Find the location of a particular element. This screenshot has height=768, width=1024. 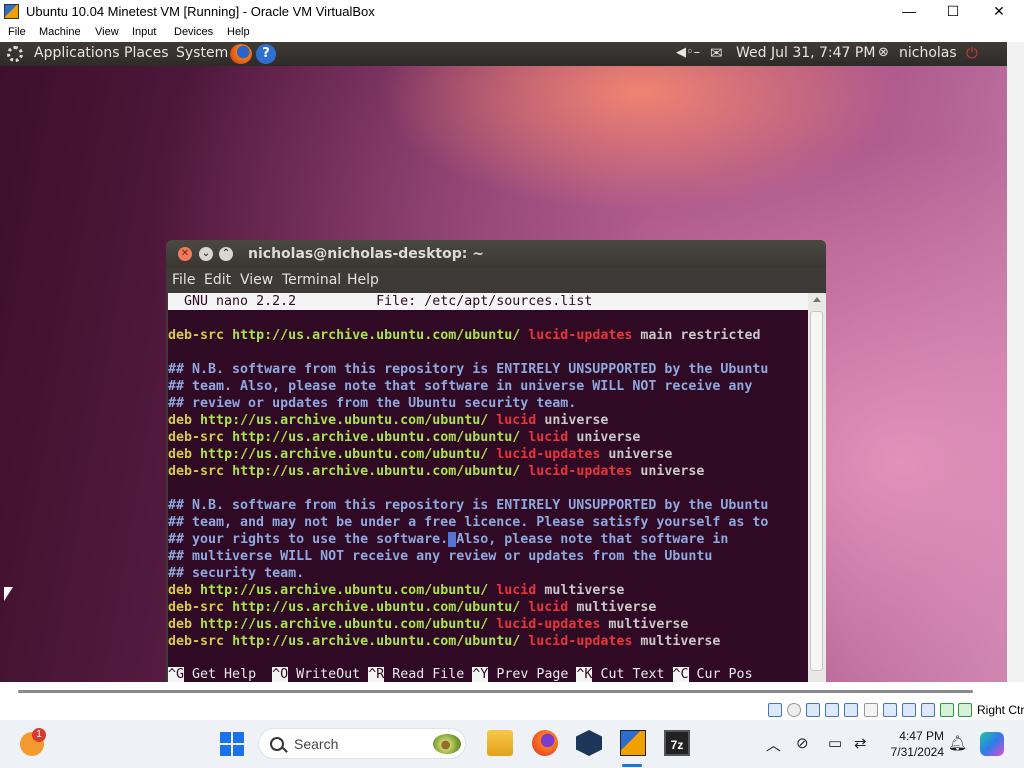

terminal-menu-edit: Edit is located at coordinates (217, 280).